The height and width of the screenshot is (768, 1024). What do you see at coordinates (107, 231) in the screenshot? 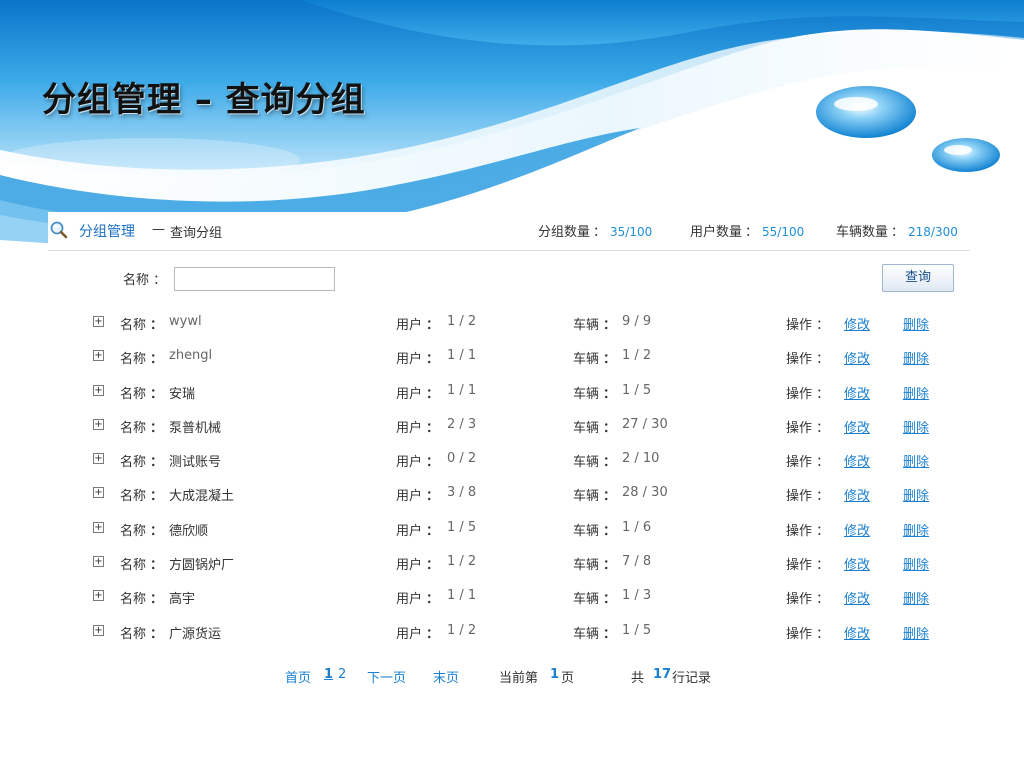
I see `breadcrumb-group-management-link: 分组管理` at bounding box center [107, 231].